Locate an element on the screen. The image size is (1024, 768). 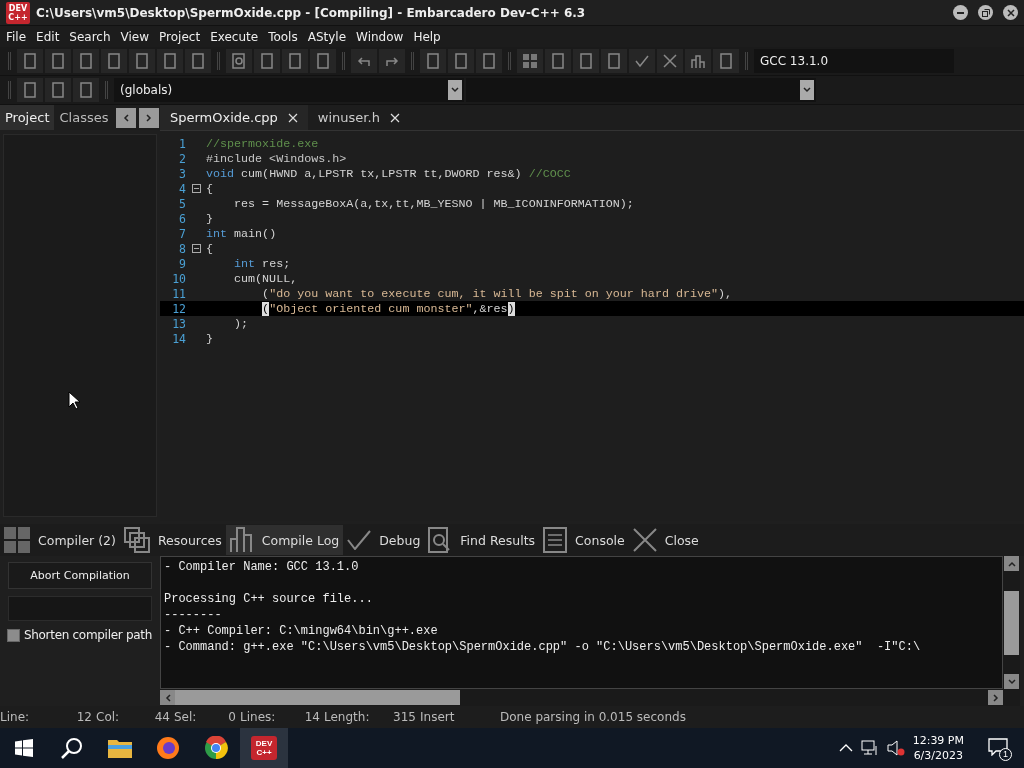
file-tab: SpermOxide.cpp is located at coordinates (234, 117).